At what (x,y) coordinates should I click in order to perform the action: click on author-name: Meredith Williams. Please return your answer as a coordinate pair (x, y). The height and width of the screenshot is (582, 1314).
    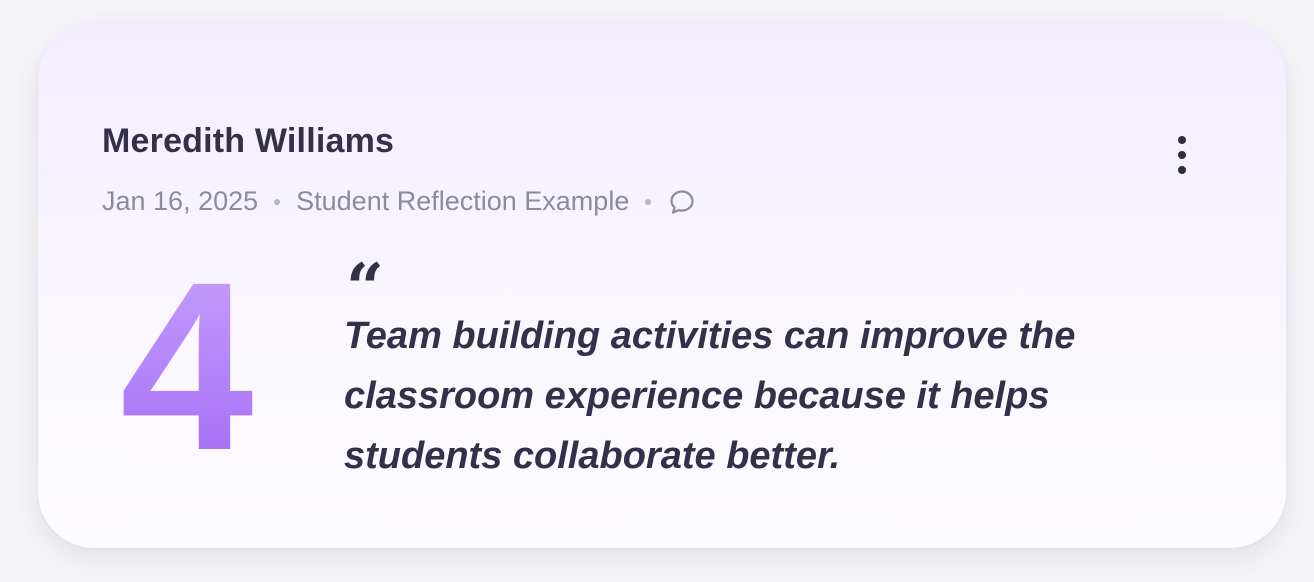
    Looking at the image, I should click on (248, 141).